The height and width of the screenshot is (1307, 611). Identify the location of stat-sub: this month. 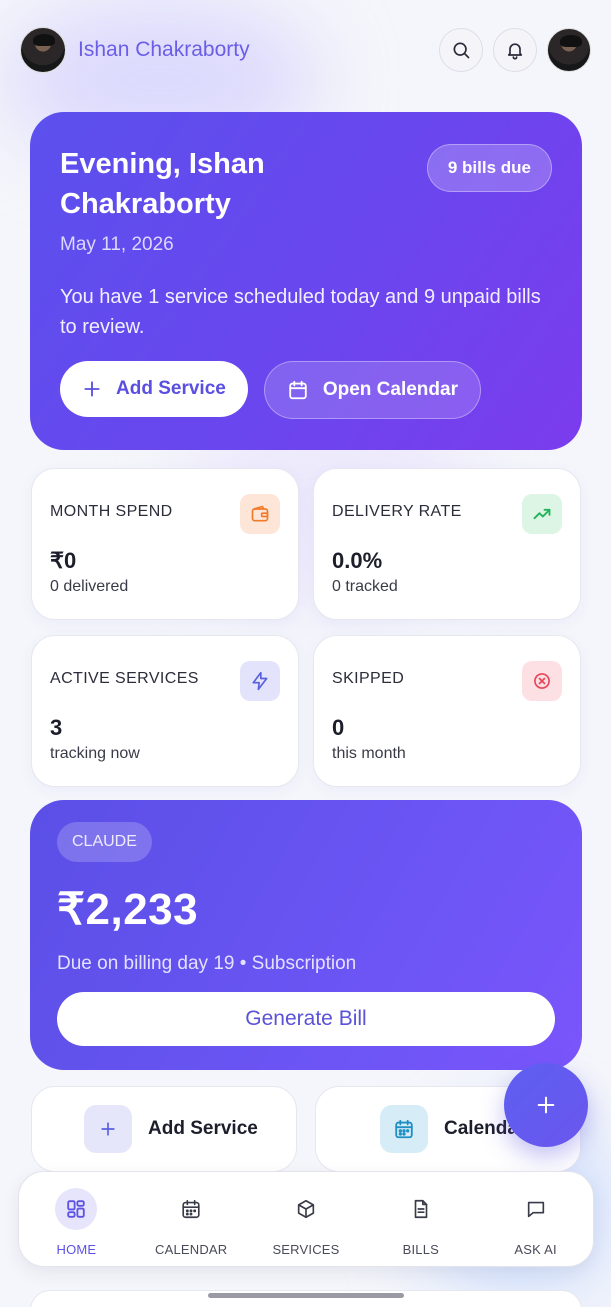
(369, 753).